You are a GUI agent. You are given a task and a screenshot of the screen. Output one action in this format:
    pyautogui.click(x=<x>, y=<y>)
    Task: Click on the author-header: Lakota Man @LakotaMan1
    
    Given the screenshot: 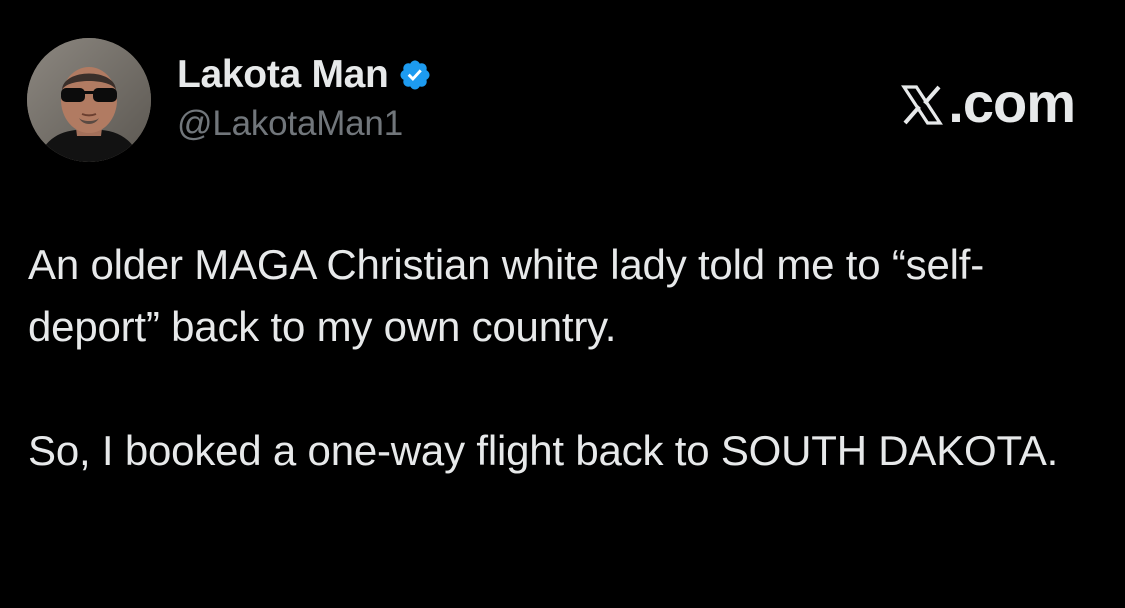 What is the action you would take?
    pyautogui.click(x=304, y=97)
    